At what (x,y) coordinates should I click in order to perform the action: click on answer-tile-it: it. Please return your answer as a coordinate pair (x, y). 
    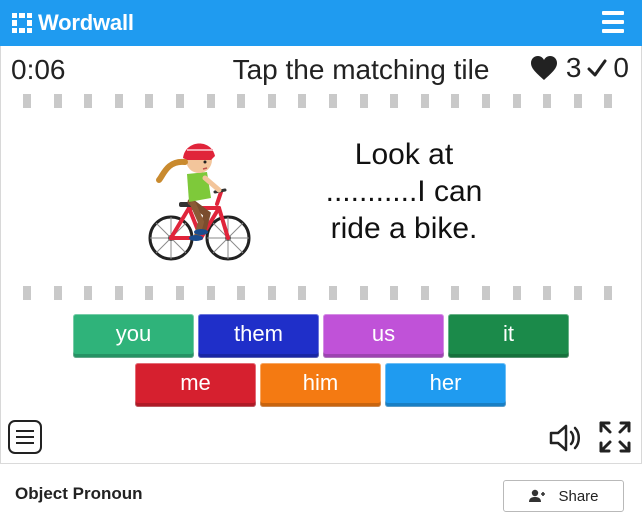
    Looking at the image, I should click on (508, 336).